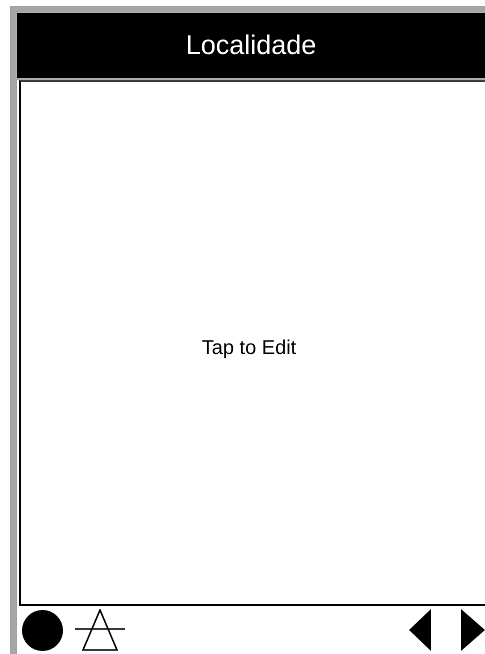  I want to click on edit-hint: Tap to Edit, so click(249, 348).